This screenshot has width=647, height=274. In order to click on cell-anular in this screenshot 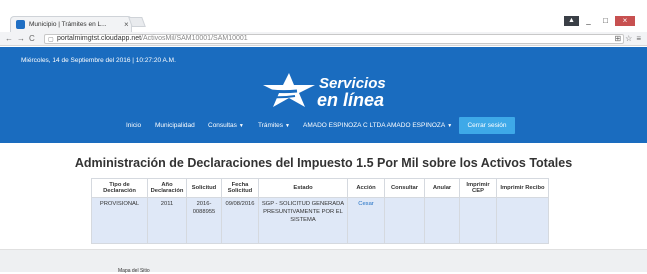, I will do `click(442, 220)`.